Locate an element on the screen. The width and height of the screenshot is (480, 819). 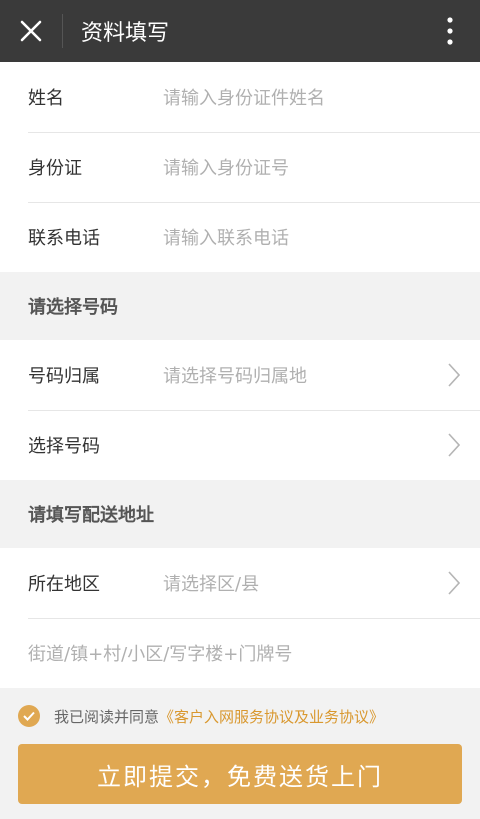
street-row: 街道/镇+村/小区/写字楼+门牌号 is located at coordinates (240, 653).